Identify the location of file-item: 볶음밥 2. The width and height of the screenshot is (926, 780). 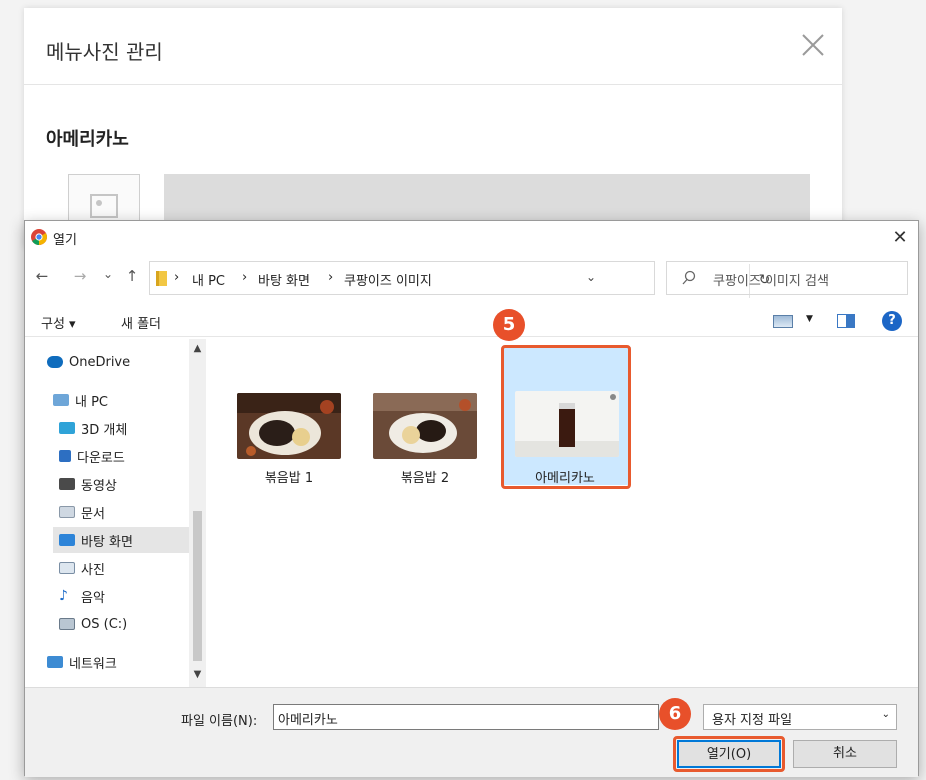
(427, 412).